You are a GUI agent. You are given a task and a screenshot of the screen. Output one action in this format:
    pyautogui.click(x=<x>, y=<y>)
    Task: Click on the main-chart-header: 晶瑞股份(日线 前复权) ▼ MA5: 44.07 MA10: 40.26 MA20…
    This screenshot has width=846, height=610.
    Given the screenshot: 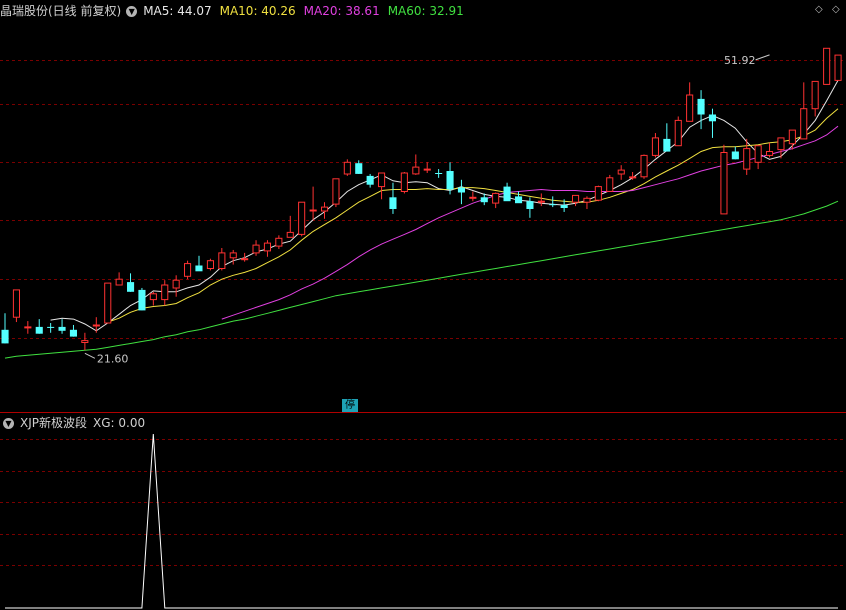 What is the action you would take?
    pyautogui.click(x=239, y=11)
    